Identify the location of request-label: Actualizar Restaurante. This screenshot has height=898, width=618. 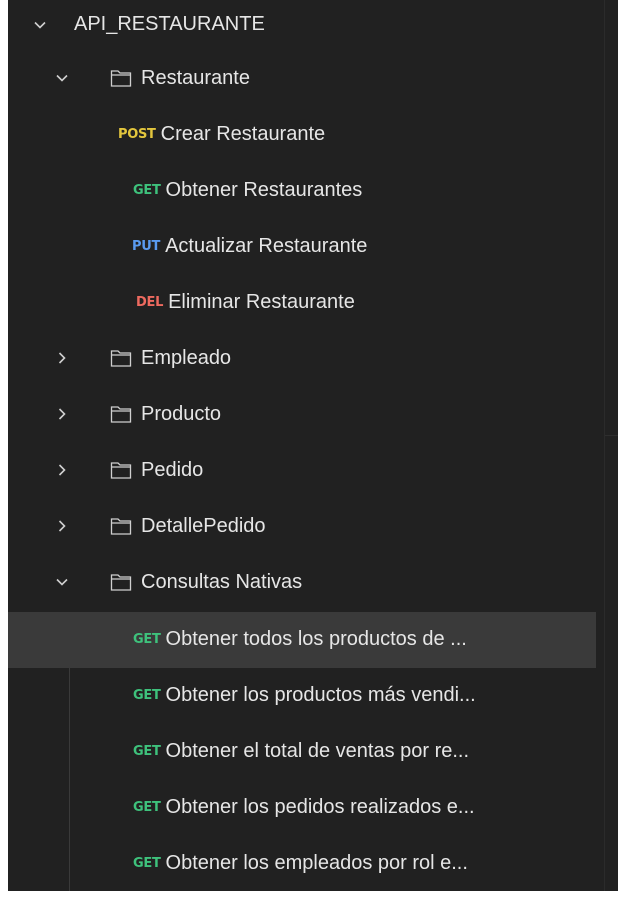
(266, 246).